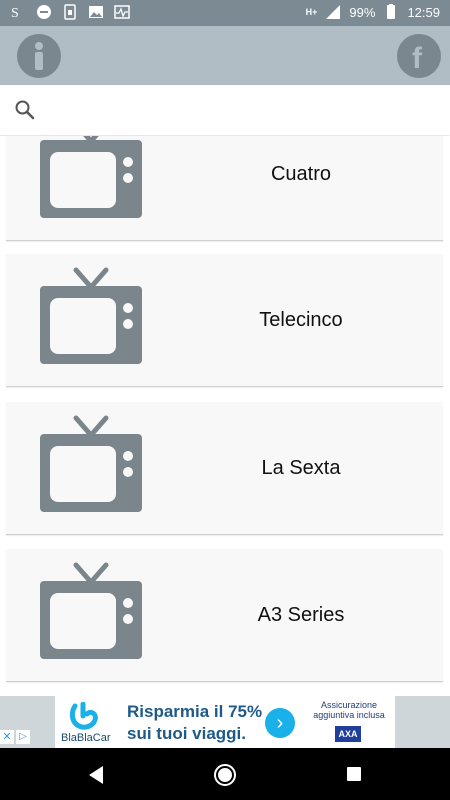  Describe the element at coordinates (86, 738) in the screenshot. I see `ad-brand: BlaBlaCar` at that location.